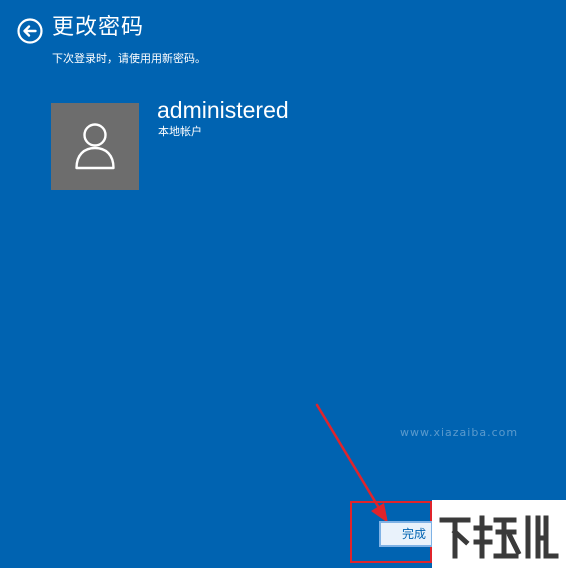  What do you see at coordinates (351, 463) in the screenshot?
I see `annotation-arrow` at bounding box center [351, 463].